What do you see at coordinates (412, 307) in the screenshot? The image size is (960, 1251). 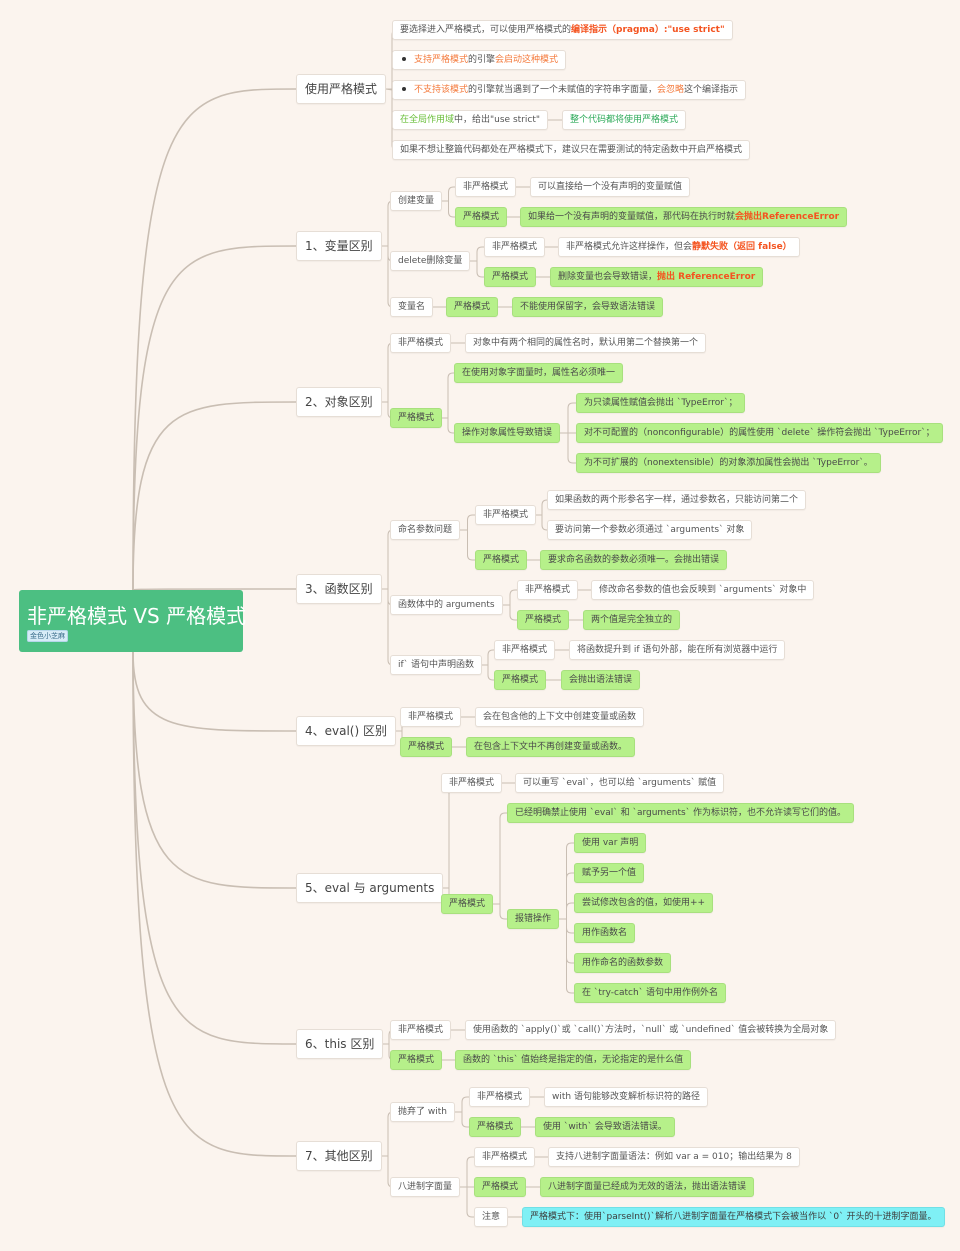 I see `topic-node: 变量名` at bounding box center [412, 307].